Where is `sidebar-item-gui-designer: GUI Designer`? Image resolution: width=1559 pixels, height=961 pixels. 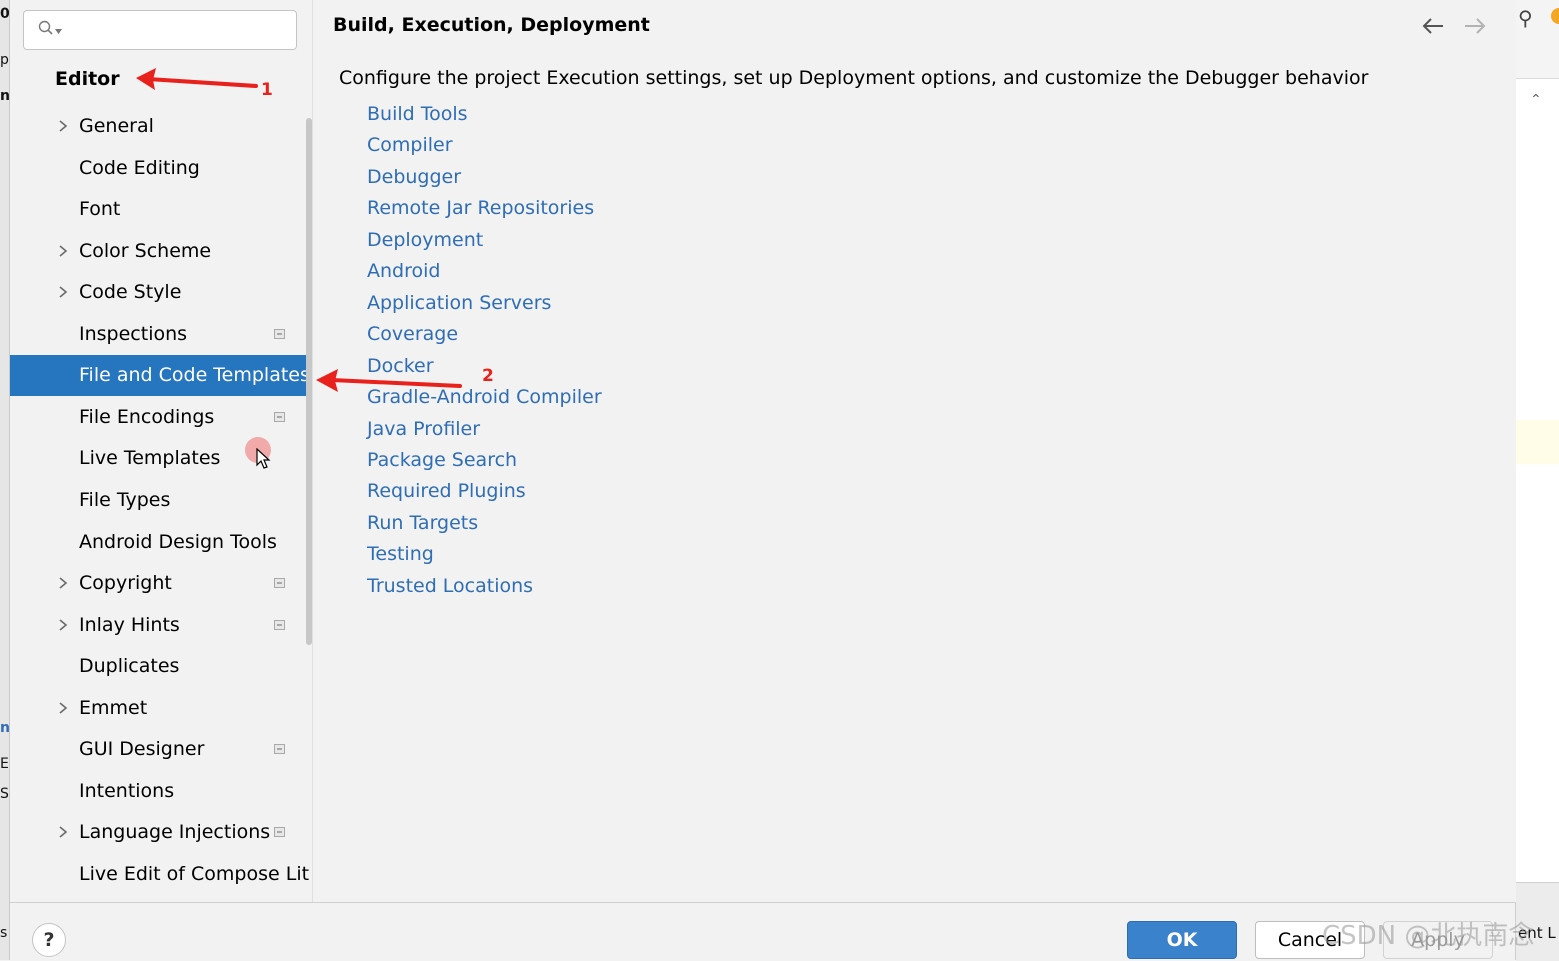 sidebar-item-gui-designer: GUI Designer is located at coordinates (161, 749).